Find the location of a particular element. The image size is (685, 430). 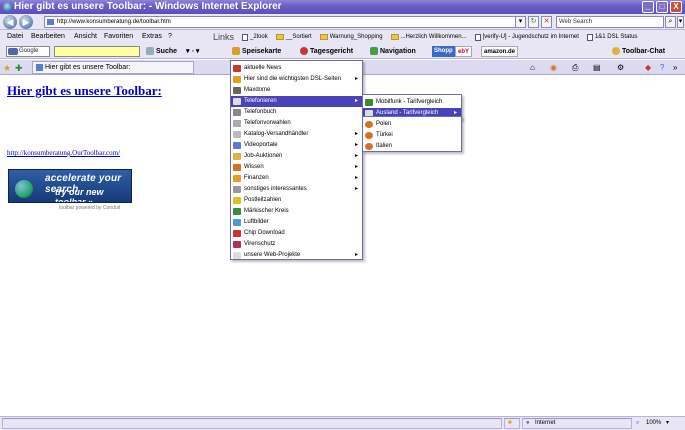

tools-menu-icon: ⚙ is located at coordinates (621, 67).